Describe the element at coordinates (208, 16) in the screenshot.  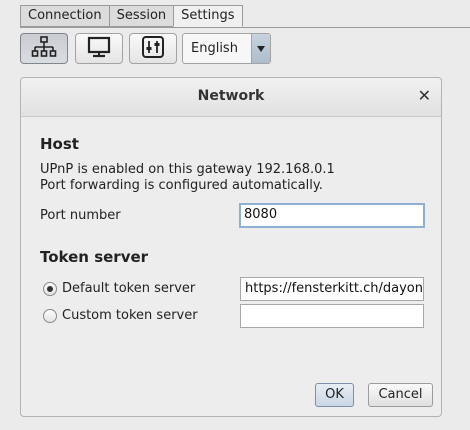
I see `tab-settings: Settings` at that location.